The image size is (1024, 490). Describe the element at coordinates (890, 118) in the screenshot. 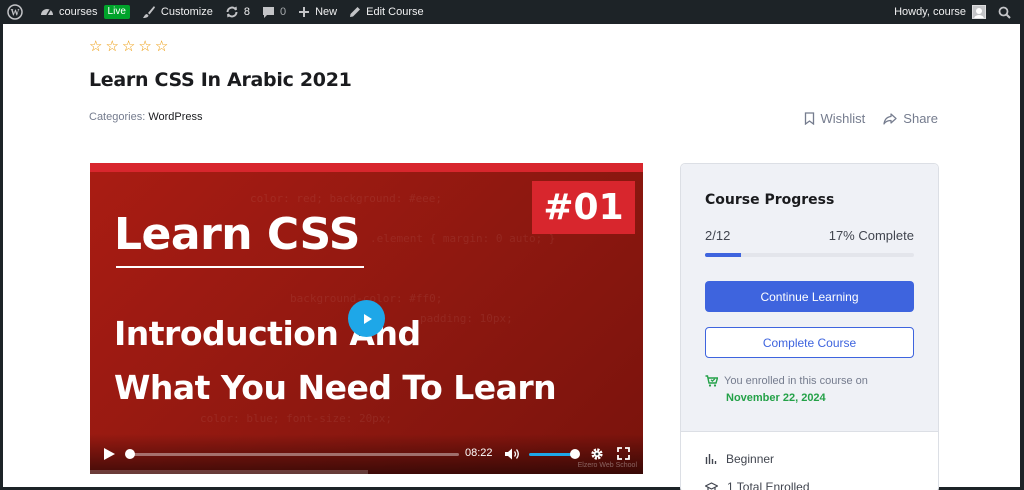

I see `share-icon` at that location.